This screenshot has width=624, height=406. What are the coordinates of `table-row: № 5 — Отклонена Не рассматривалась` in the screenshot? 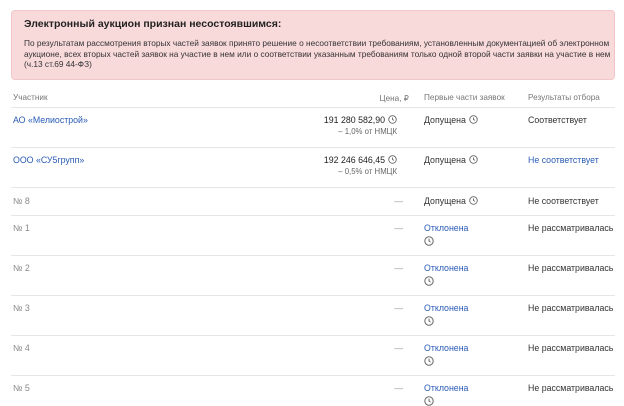 It's located at (313, 390).